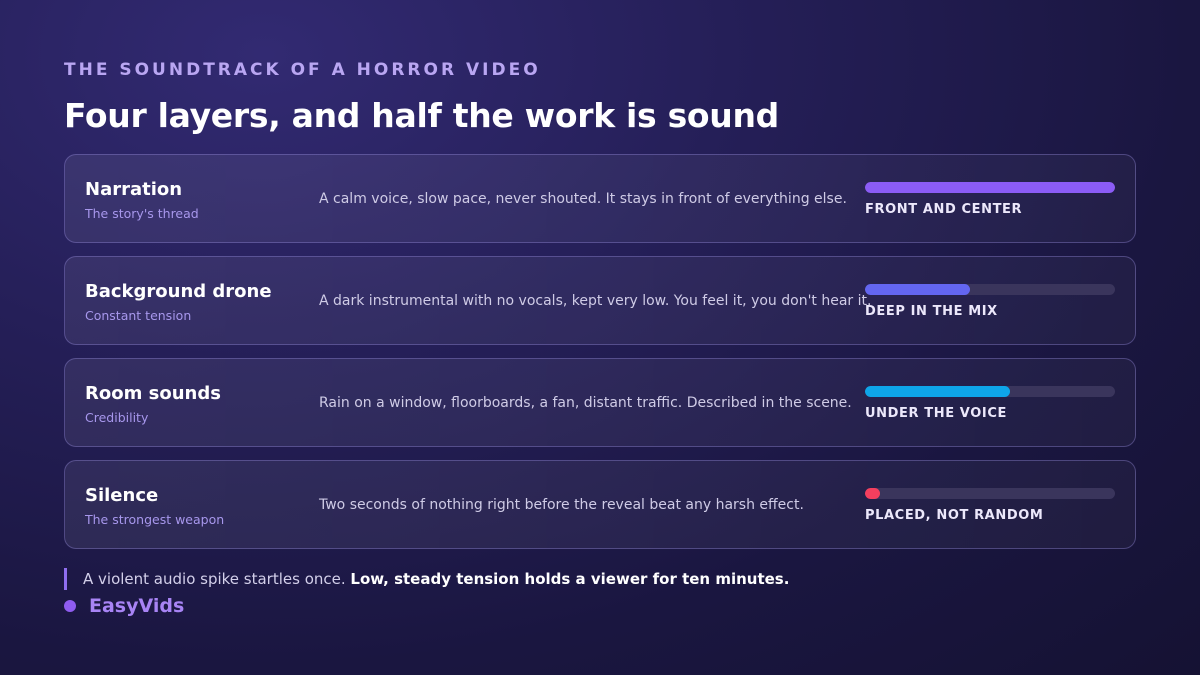 The height and width of the screenshot is (675, 1200). I want to click on brand: EasyVids, so click(124, 606).